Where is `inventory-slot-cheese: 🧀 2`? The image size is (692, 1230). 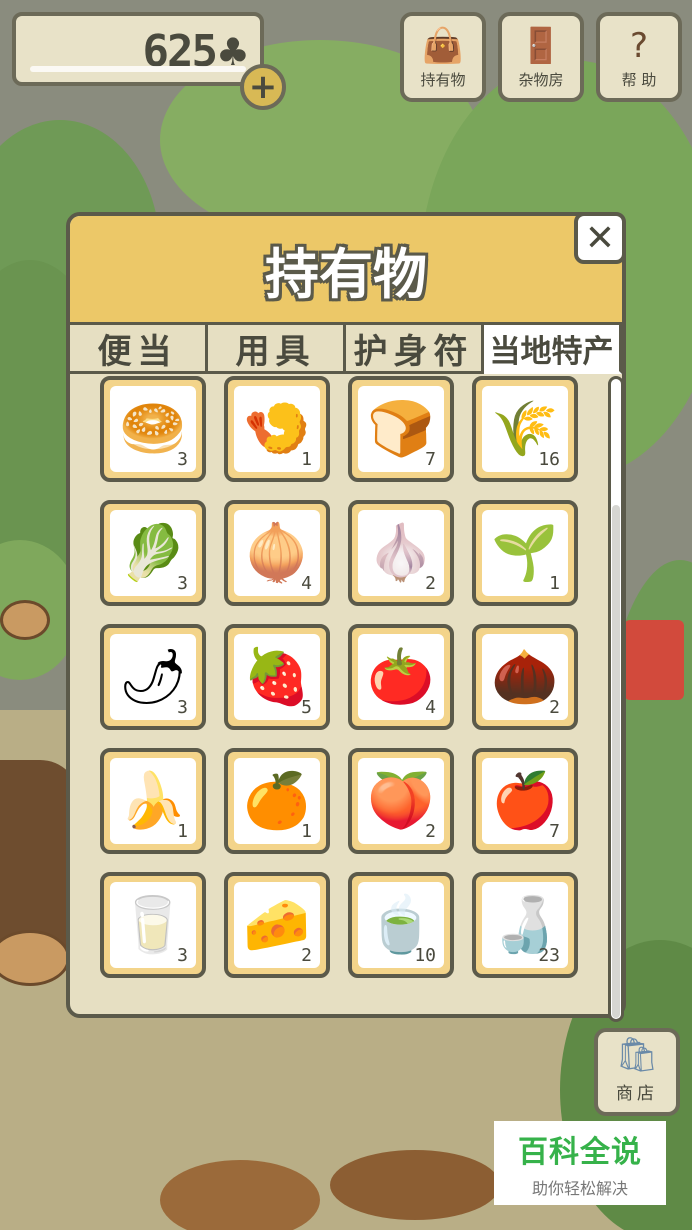
inventory-slot-cheese: 🧀 2 is located at coordinates (277, 925).